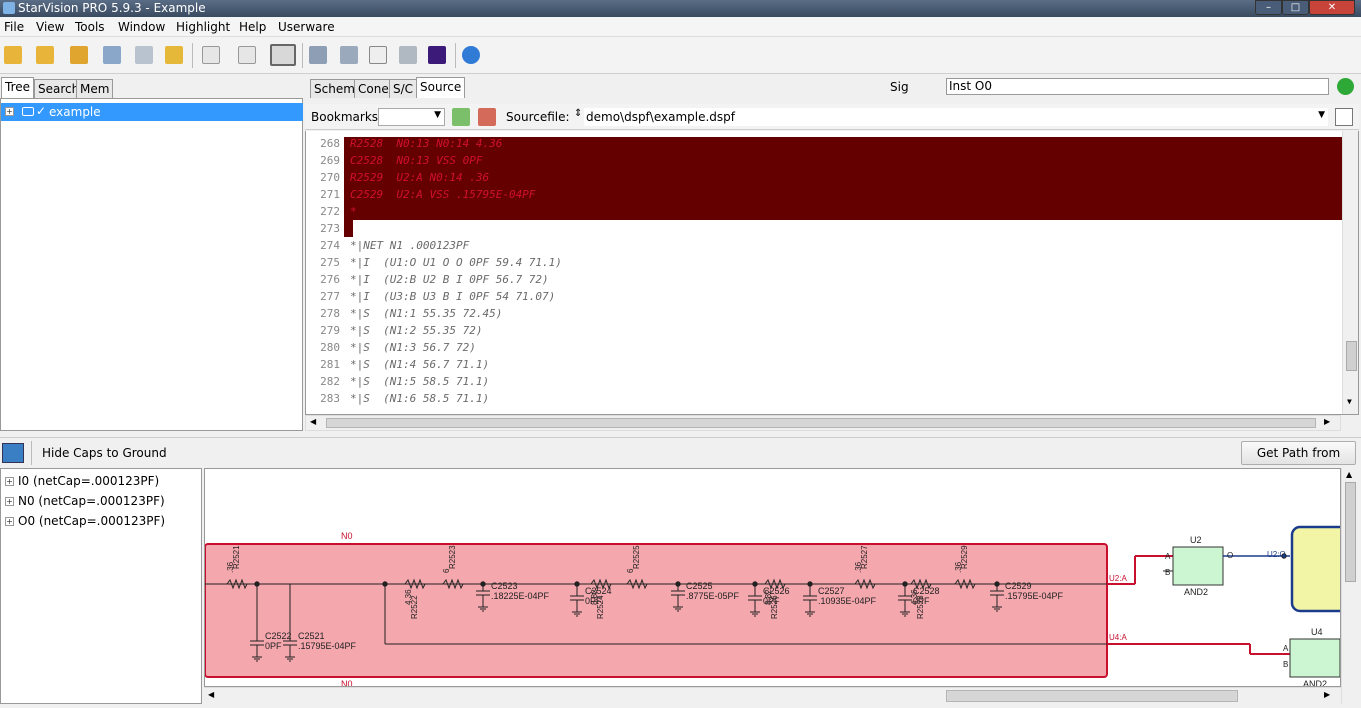  I want to click on line-number: 275, so click(330, 262).